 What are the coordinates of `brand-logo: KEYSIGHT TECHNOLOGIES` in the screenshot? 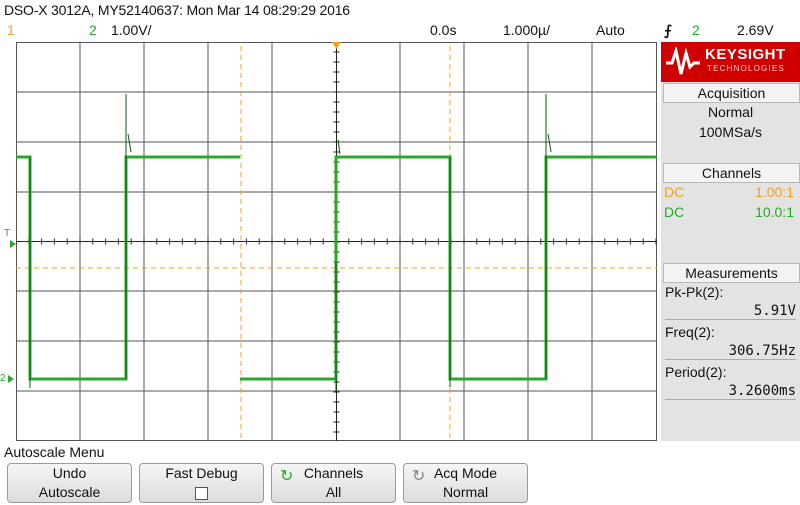 It's located at (730, 62).